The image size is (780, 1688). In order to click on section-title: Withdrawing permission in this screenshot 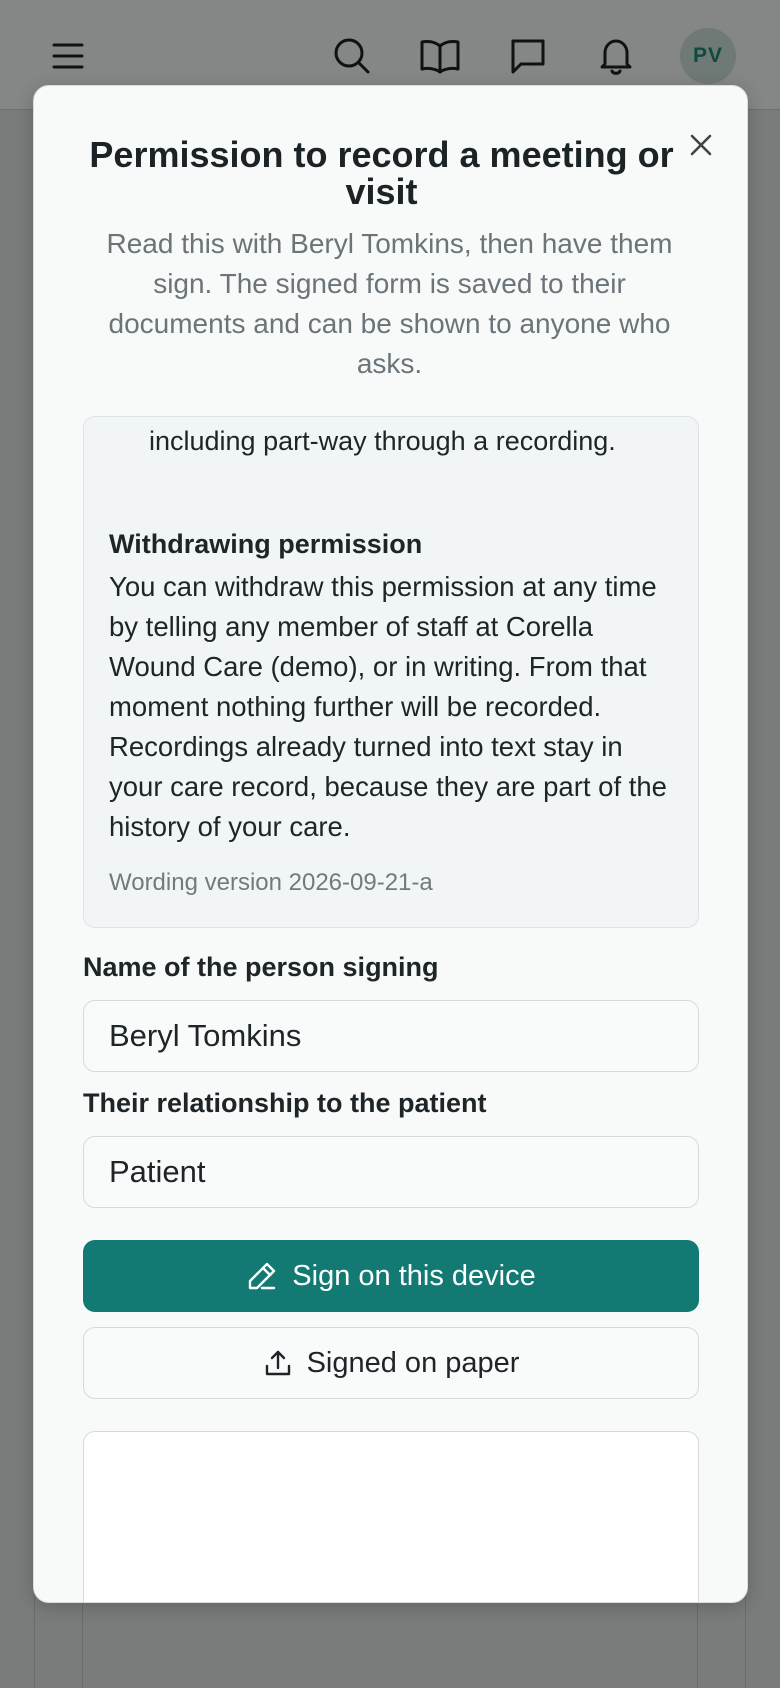, I will do `click(266, 544)`.